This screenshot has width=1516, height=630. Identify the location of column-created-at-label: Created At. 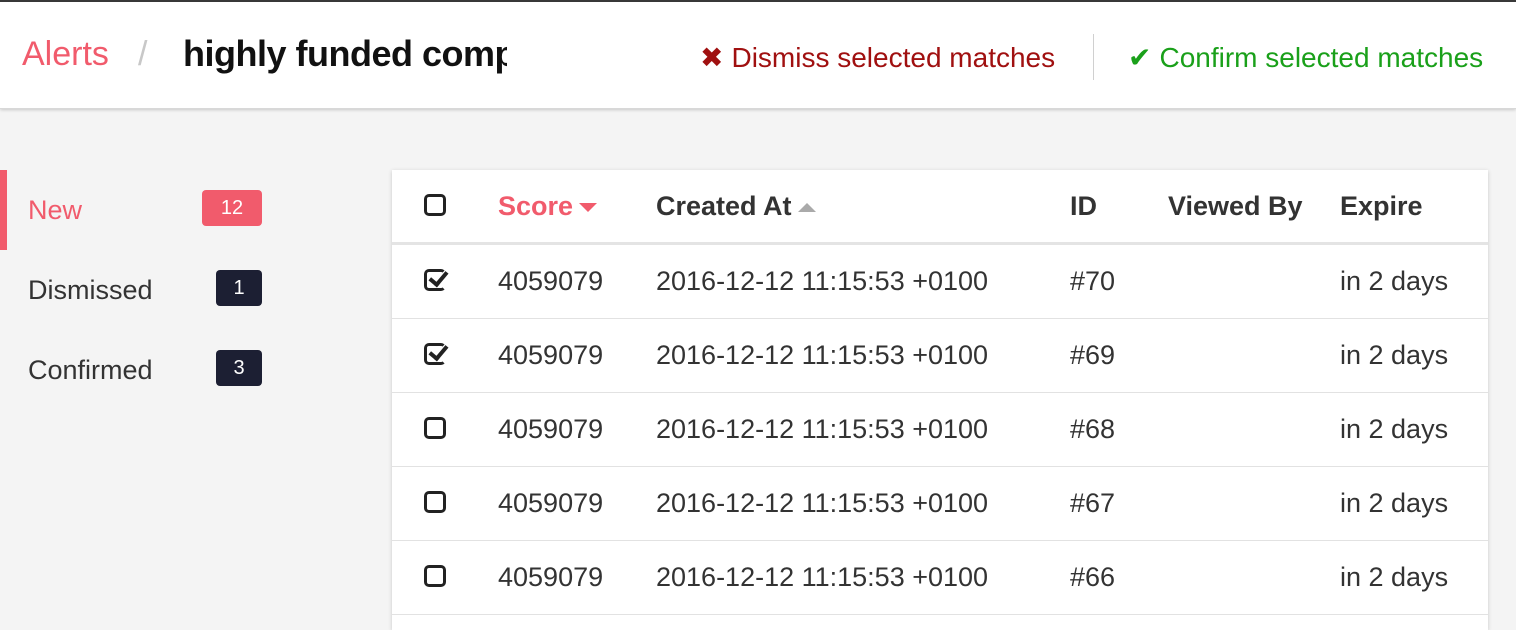
(724, 206).